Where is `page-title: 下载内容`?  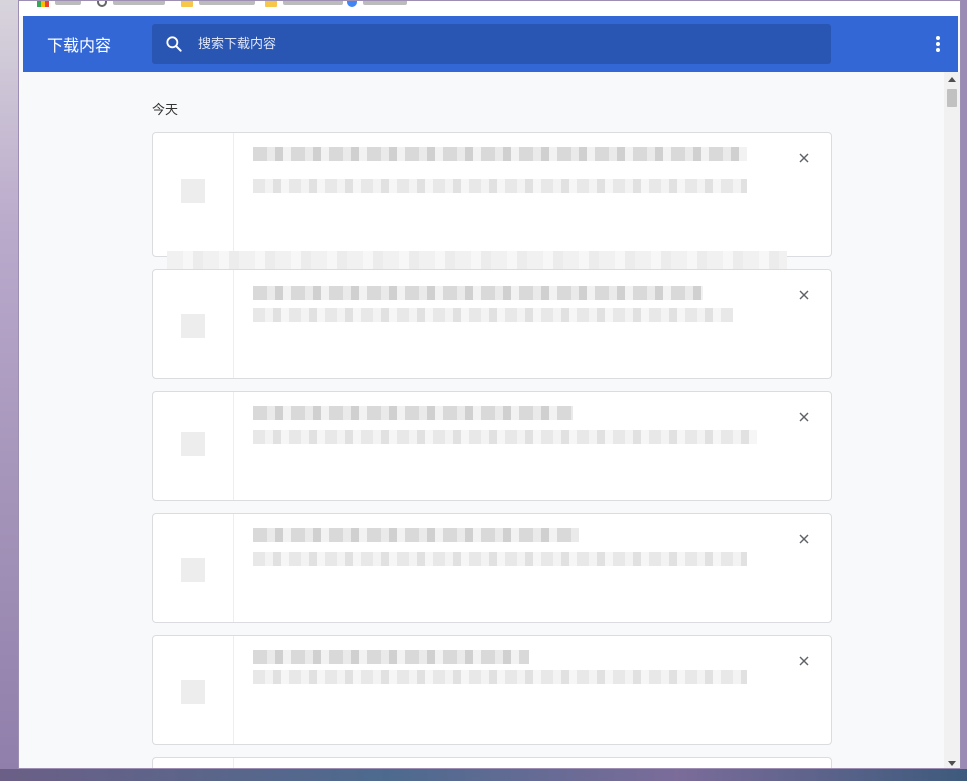 page-title: 下载内容 is located at coordinates (79, 45).